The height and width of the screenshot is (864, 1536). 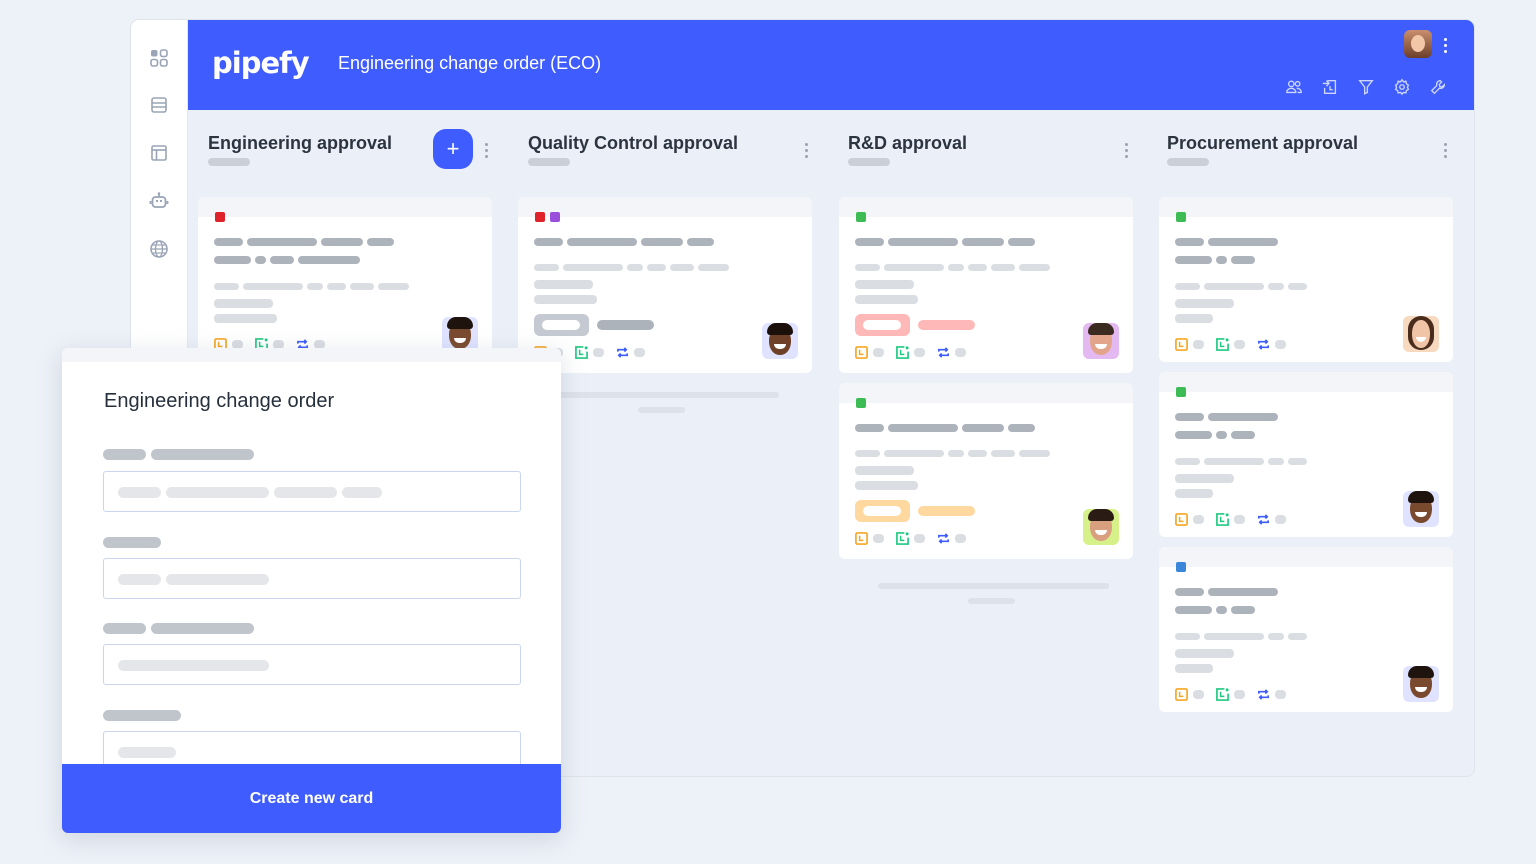 I want to click on pipe-header: pipefy Engineering change order (ECO), so click(x=831, y=65).